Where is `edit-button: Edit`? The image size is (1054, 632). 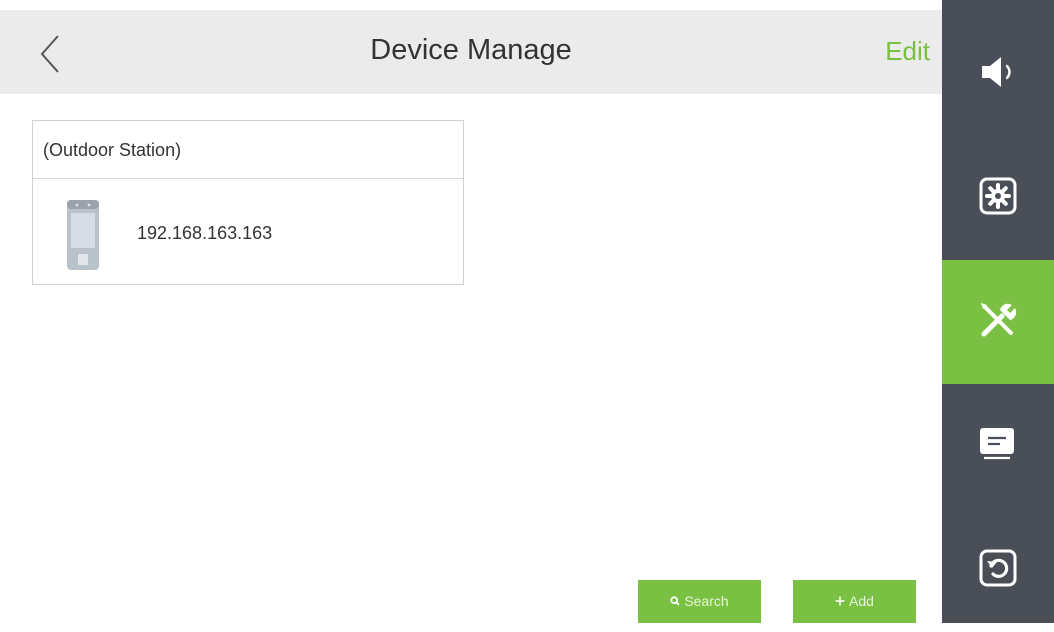 edit-button: Edit is located at coordinates (907, 51).